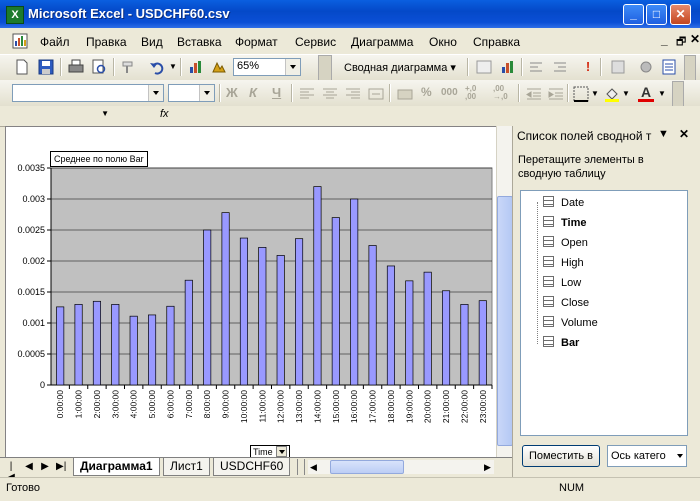  What do you see at coordinates (307, 94) in the screenshot?
I see `align-left-icon` at bounding box center [307, 94].